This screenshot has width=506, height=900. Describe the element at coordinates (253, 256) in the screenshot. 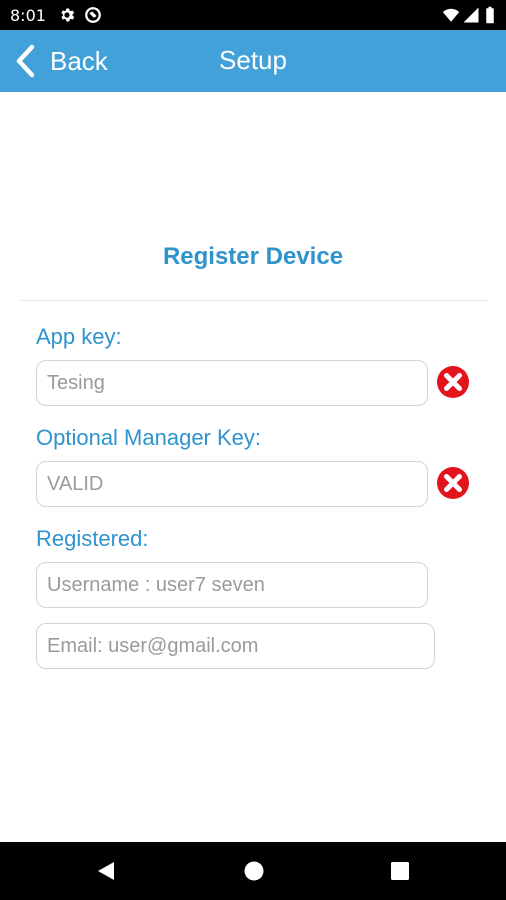

I see `register-device-heading: Register Device` at that location.